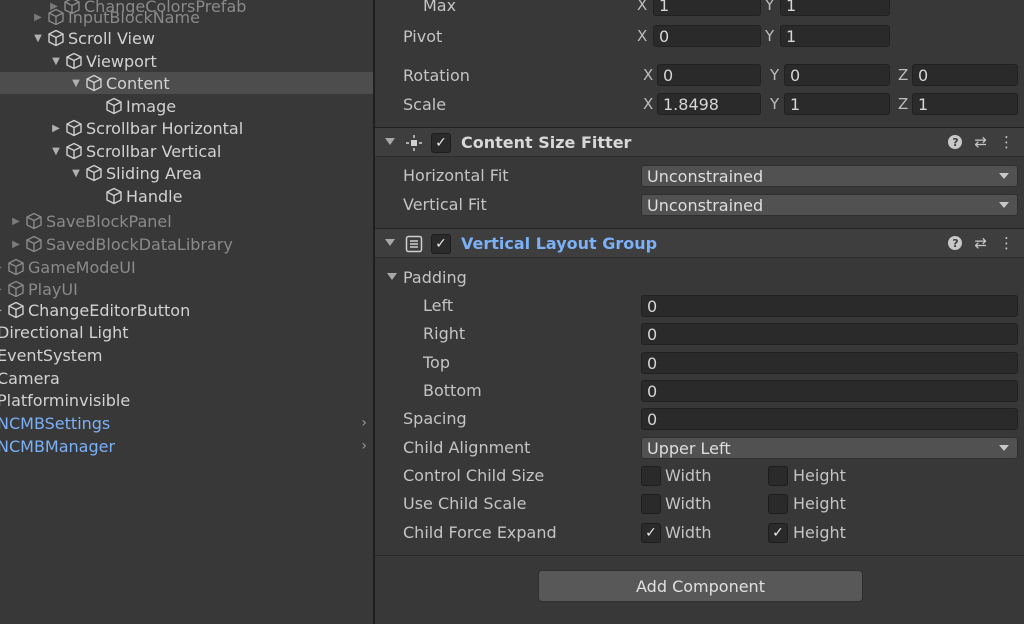 This screenshot has width=1024, height=624. Describe the element at coordinates (186, 128) in the screenshot. I see `hierarchy-item: ▶ Scrollbar Horizontal` at that location.